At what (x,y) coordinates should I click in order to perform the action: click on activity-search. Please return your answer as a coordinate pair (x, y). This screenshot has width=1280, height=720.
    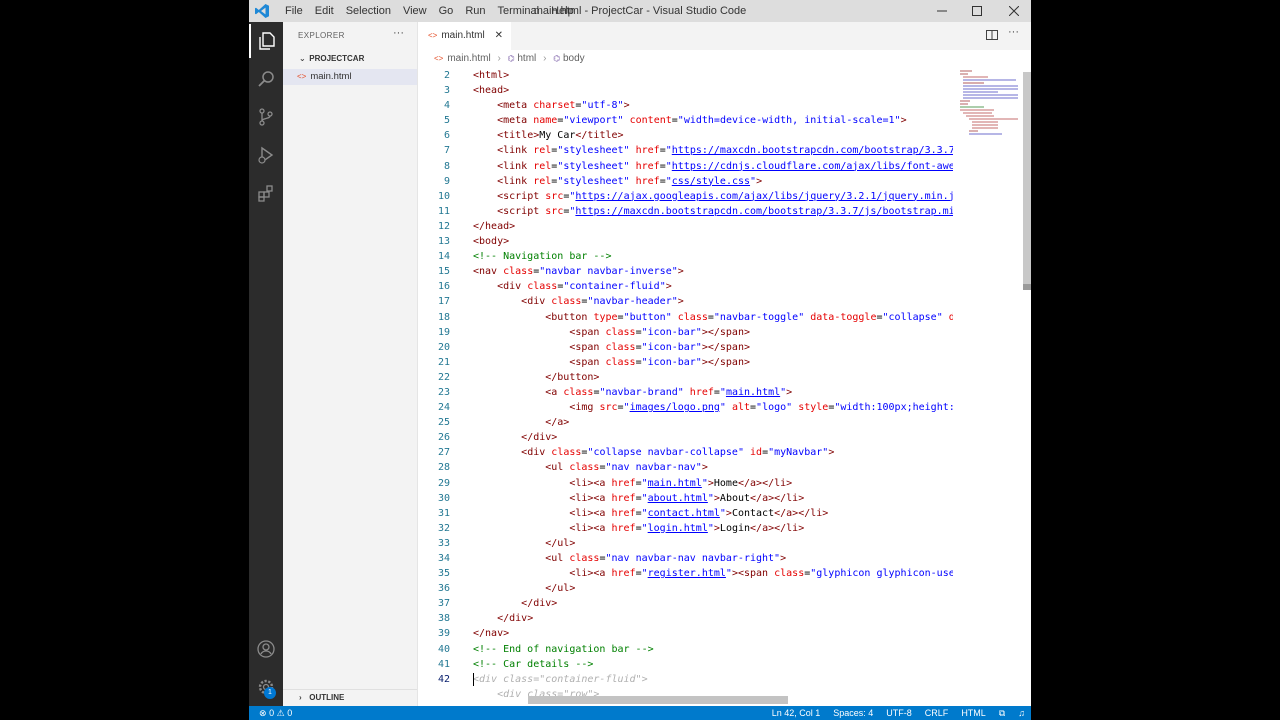
    Looking at the image, I should click on (266, 79).